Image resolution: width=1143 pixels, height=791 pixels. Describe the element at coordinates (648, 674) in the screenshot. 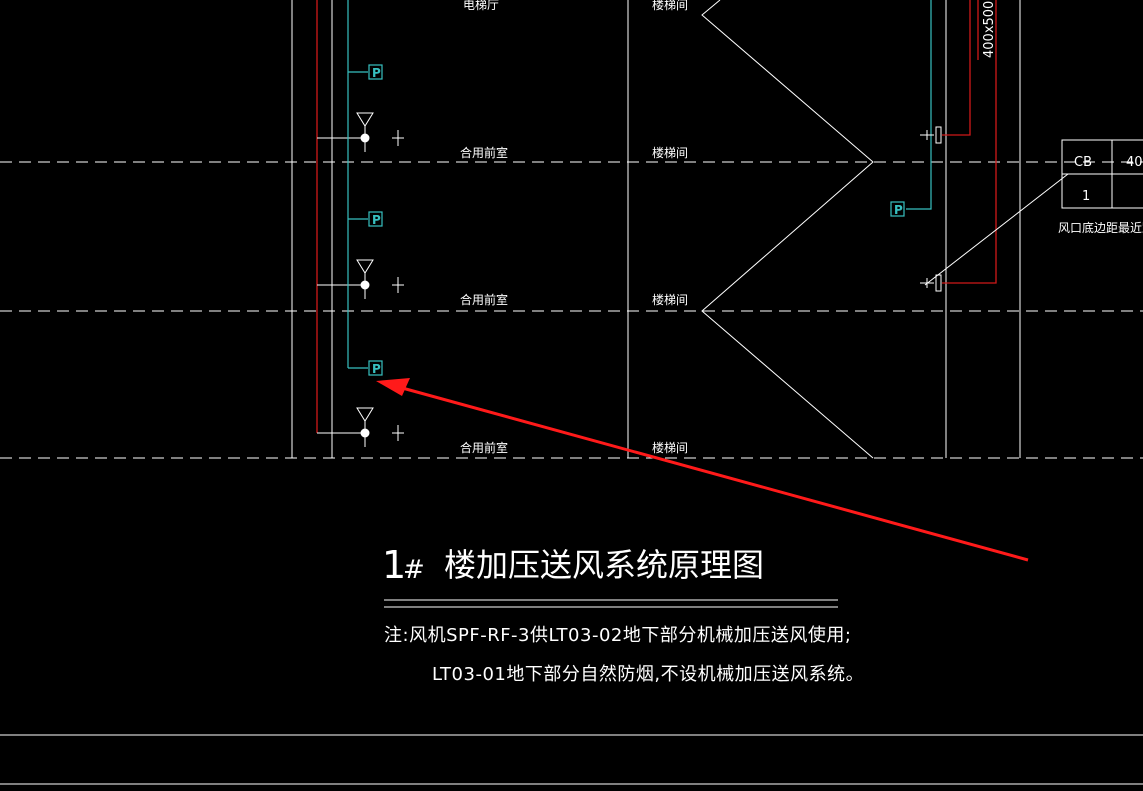

I see `note-line-2: LT03-01地下部分自然防烟,不设机械加压送风系统。` at that location.